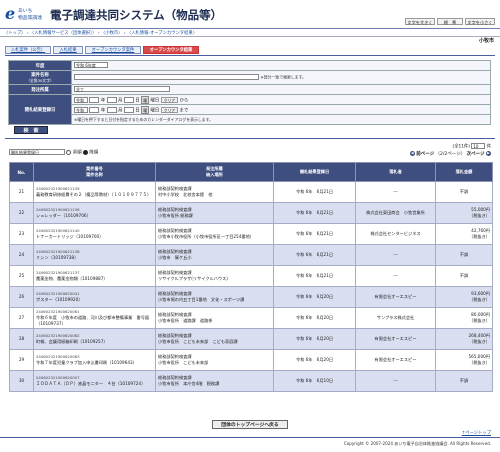 This screenshot has width=500, height=452. Describe the element at coordinates (464, 339) in the screenshot. I see `row-amount: 268,400円 （税抜き）` at that location.